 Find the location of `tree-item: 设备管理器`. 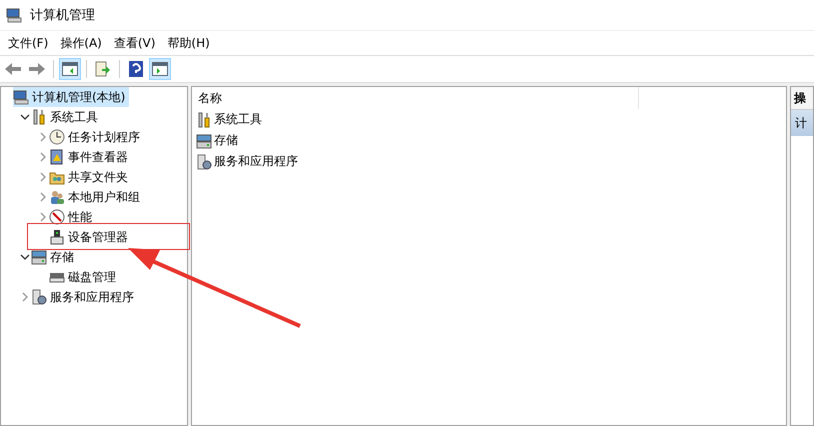

tree-item: 设备管理器 is located at coordinates (90, 237).